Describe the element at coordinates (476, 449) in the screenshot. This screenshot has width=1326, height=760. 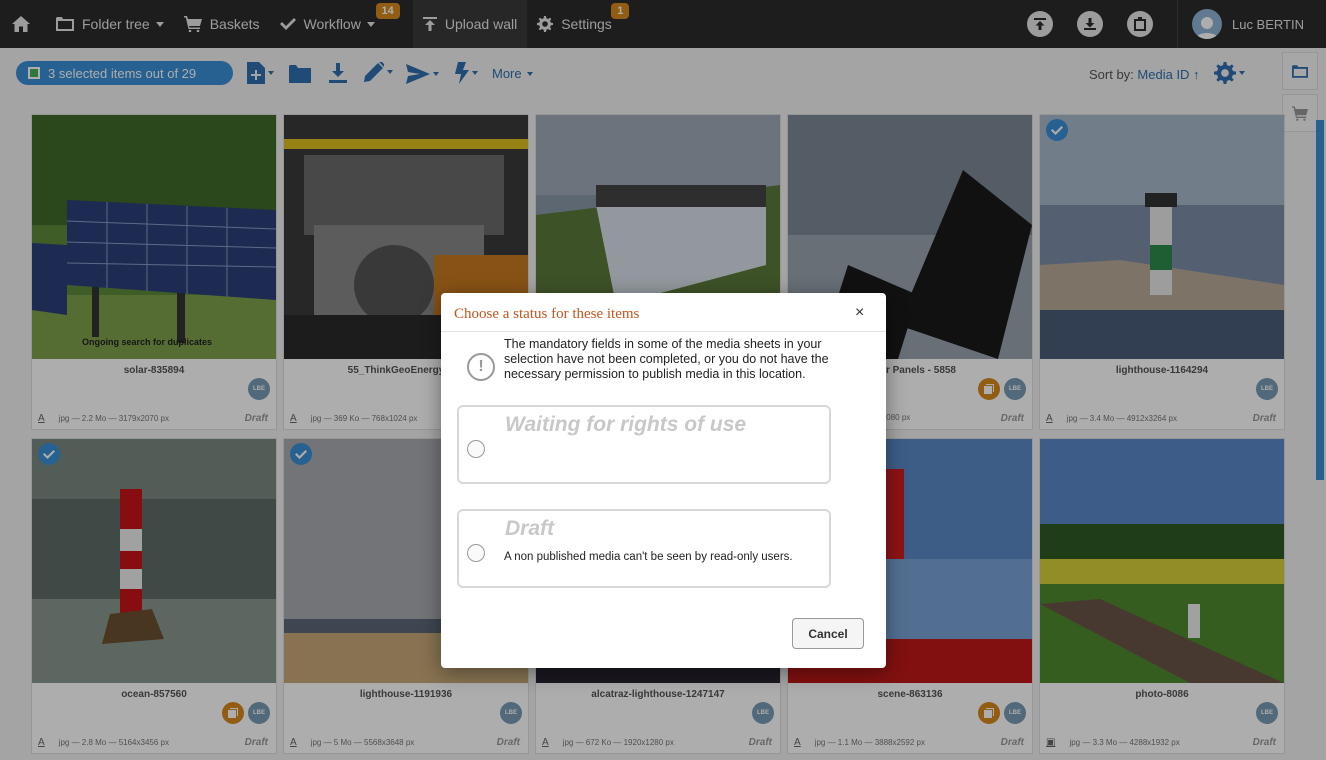
I see `radio-waiting-rights` at that location.